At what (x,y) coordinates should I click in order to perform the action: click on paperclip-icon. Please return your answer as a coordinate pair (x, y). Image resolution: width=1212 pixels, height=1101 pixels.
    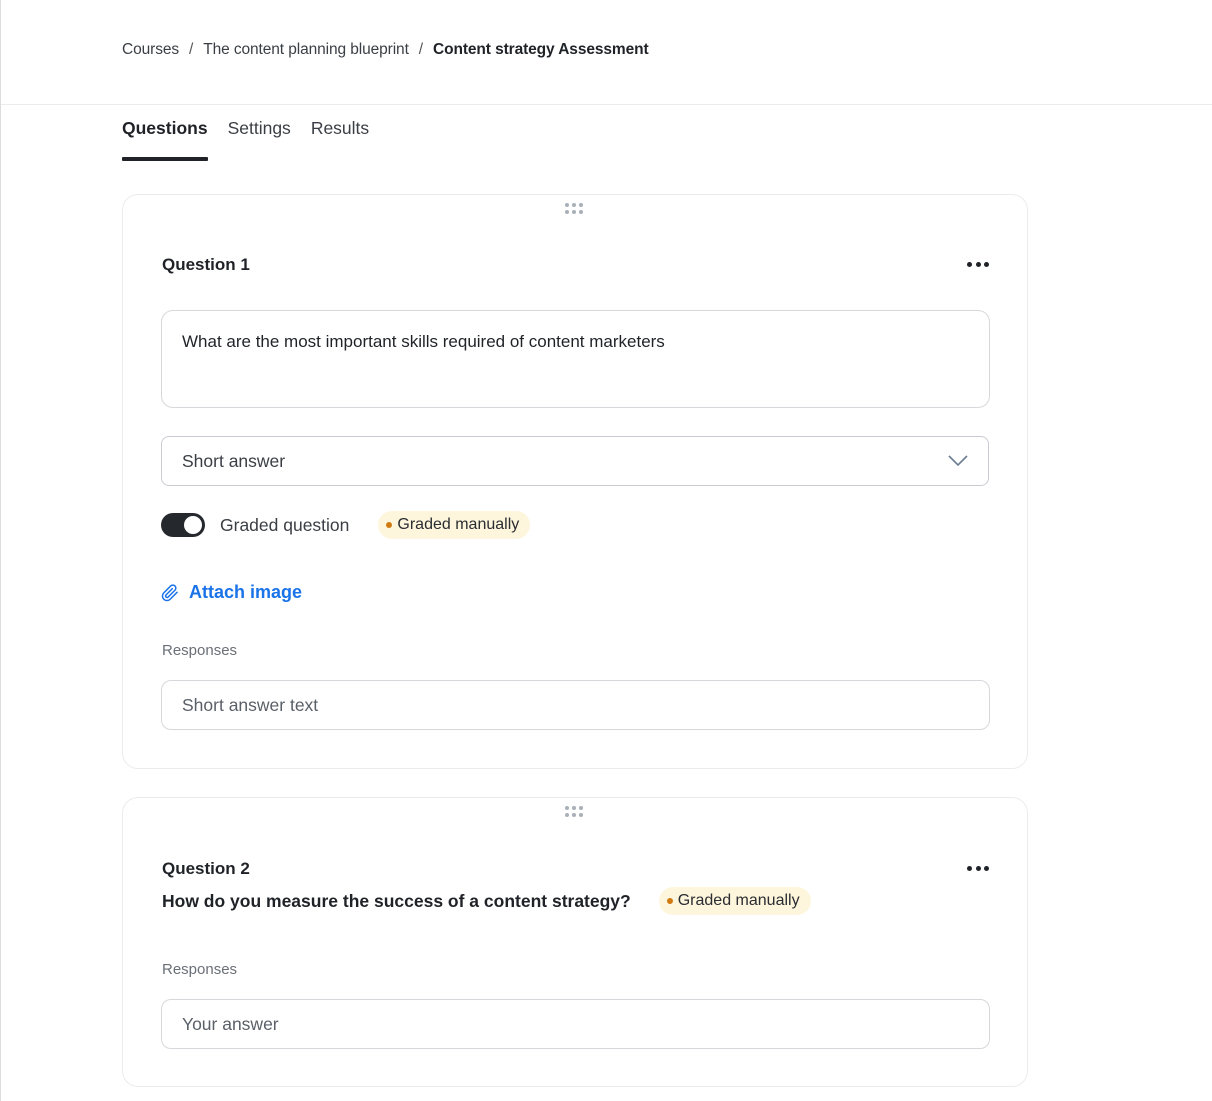
    Looking at the image, I should click on (169, 592).